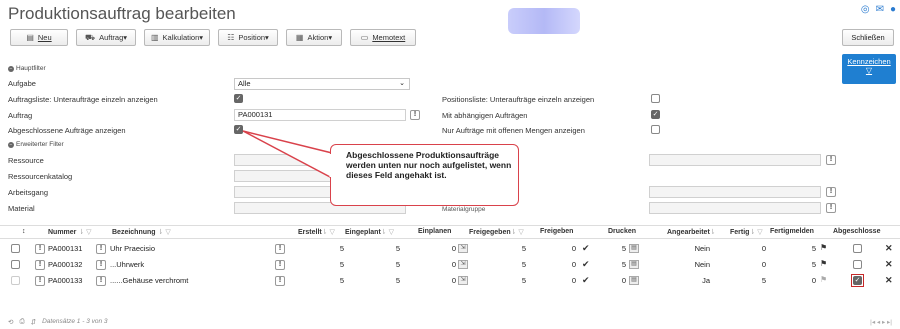 This screenshot has height=329, width=900. Describe the element at coordinates (33, 322) in the screenshot. I see `export-icon: ⇵` at that location.